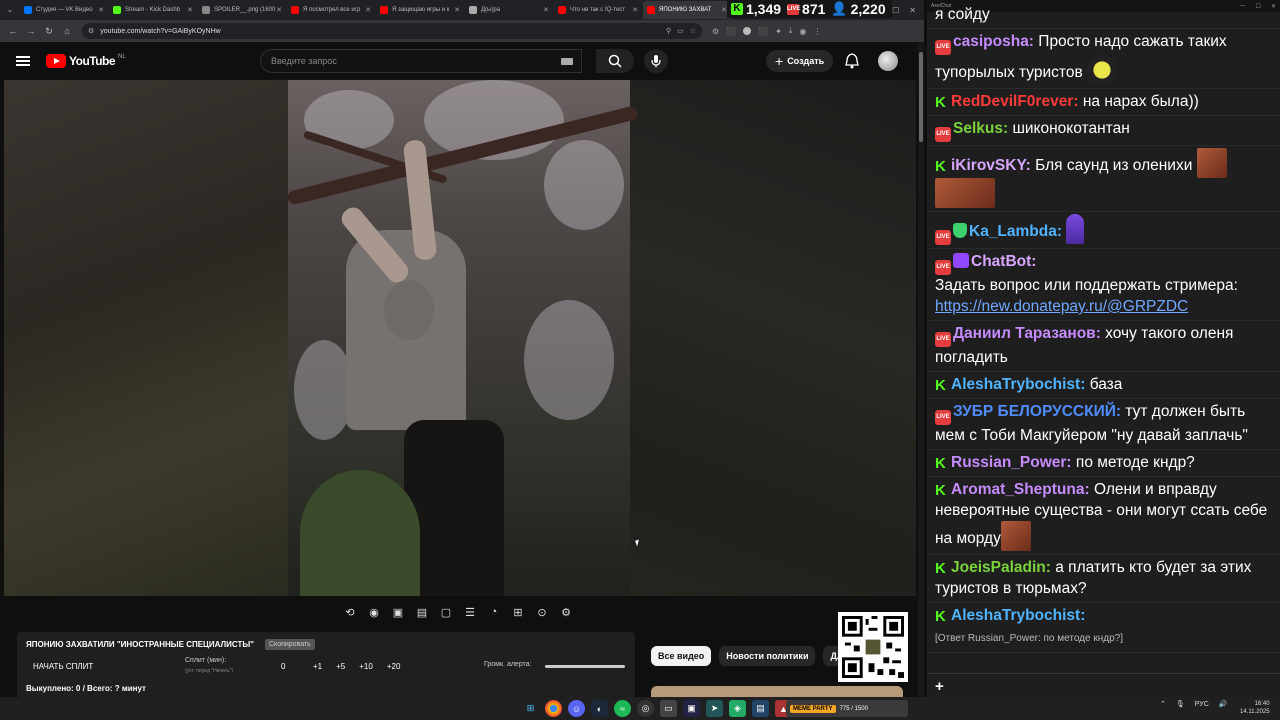 The height and width of the screenshot is (720, 1280). What do you see at coordinates (153, 10) in the screenshot?
I see `browser-tab: Stream - Kick Dashb ✕` at bounding box center [153, 10].